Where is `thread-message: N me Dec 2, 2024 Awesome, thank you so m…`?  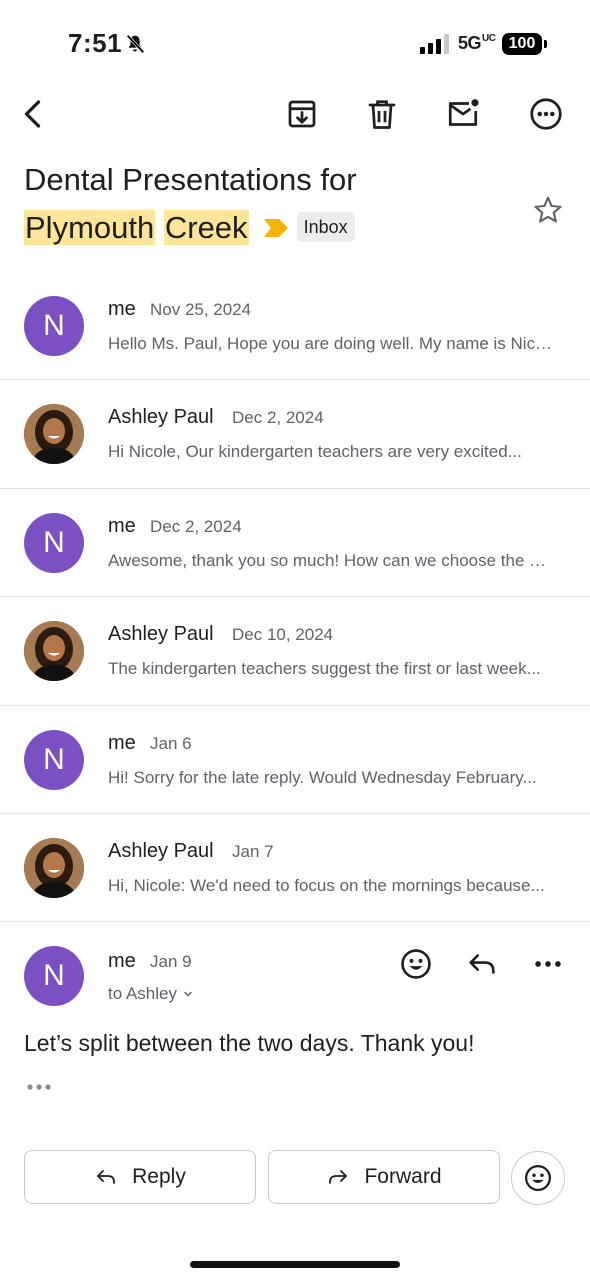 thread-message: N me Dec 2, 2024 Awesome, thank you so m… is located at coordinates (295, 543).